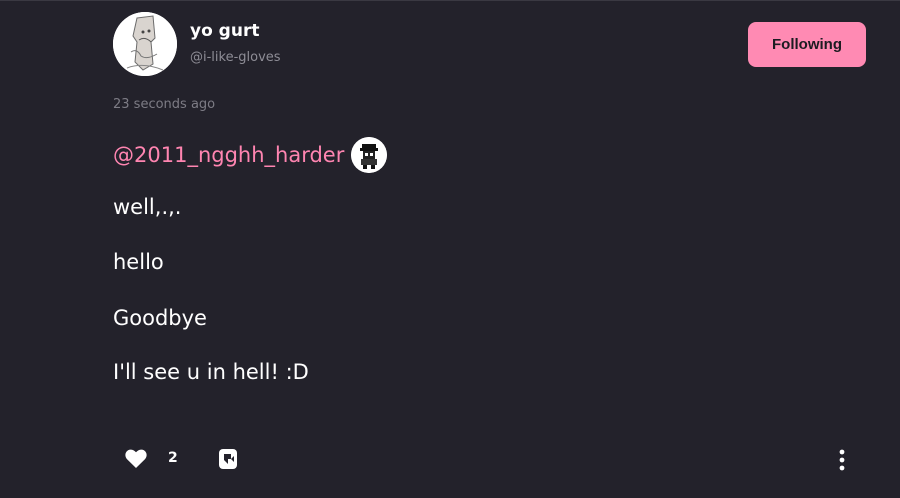 The image size is (900, 498). I want to click on more-options-button, so click(842, 460).